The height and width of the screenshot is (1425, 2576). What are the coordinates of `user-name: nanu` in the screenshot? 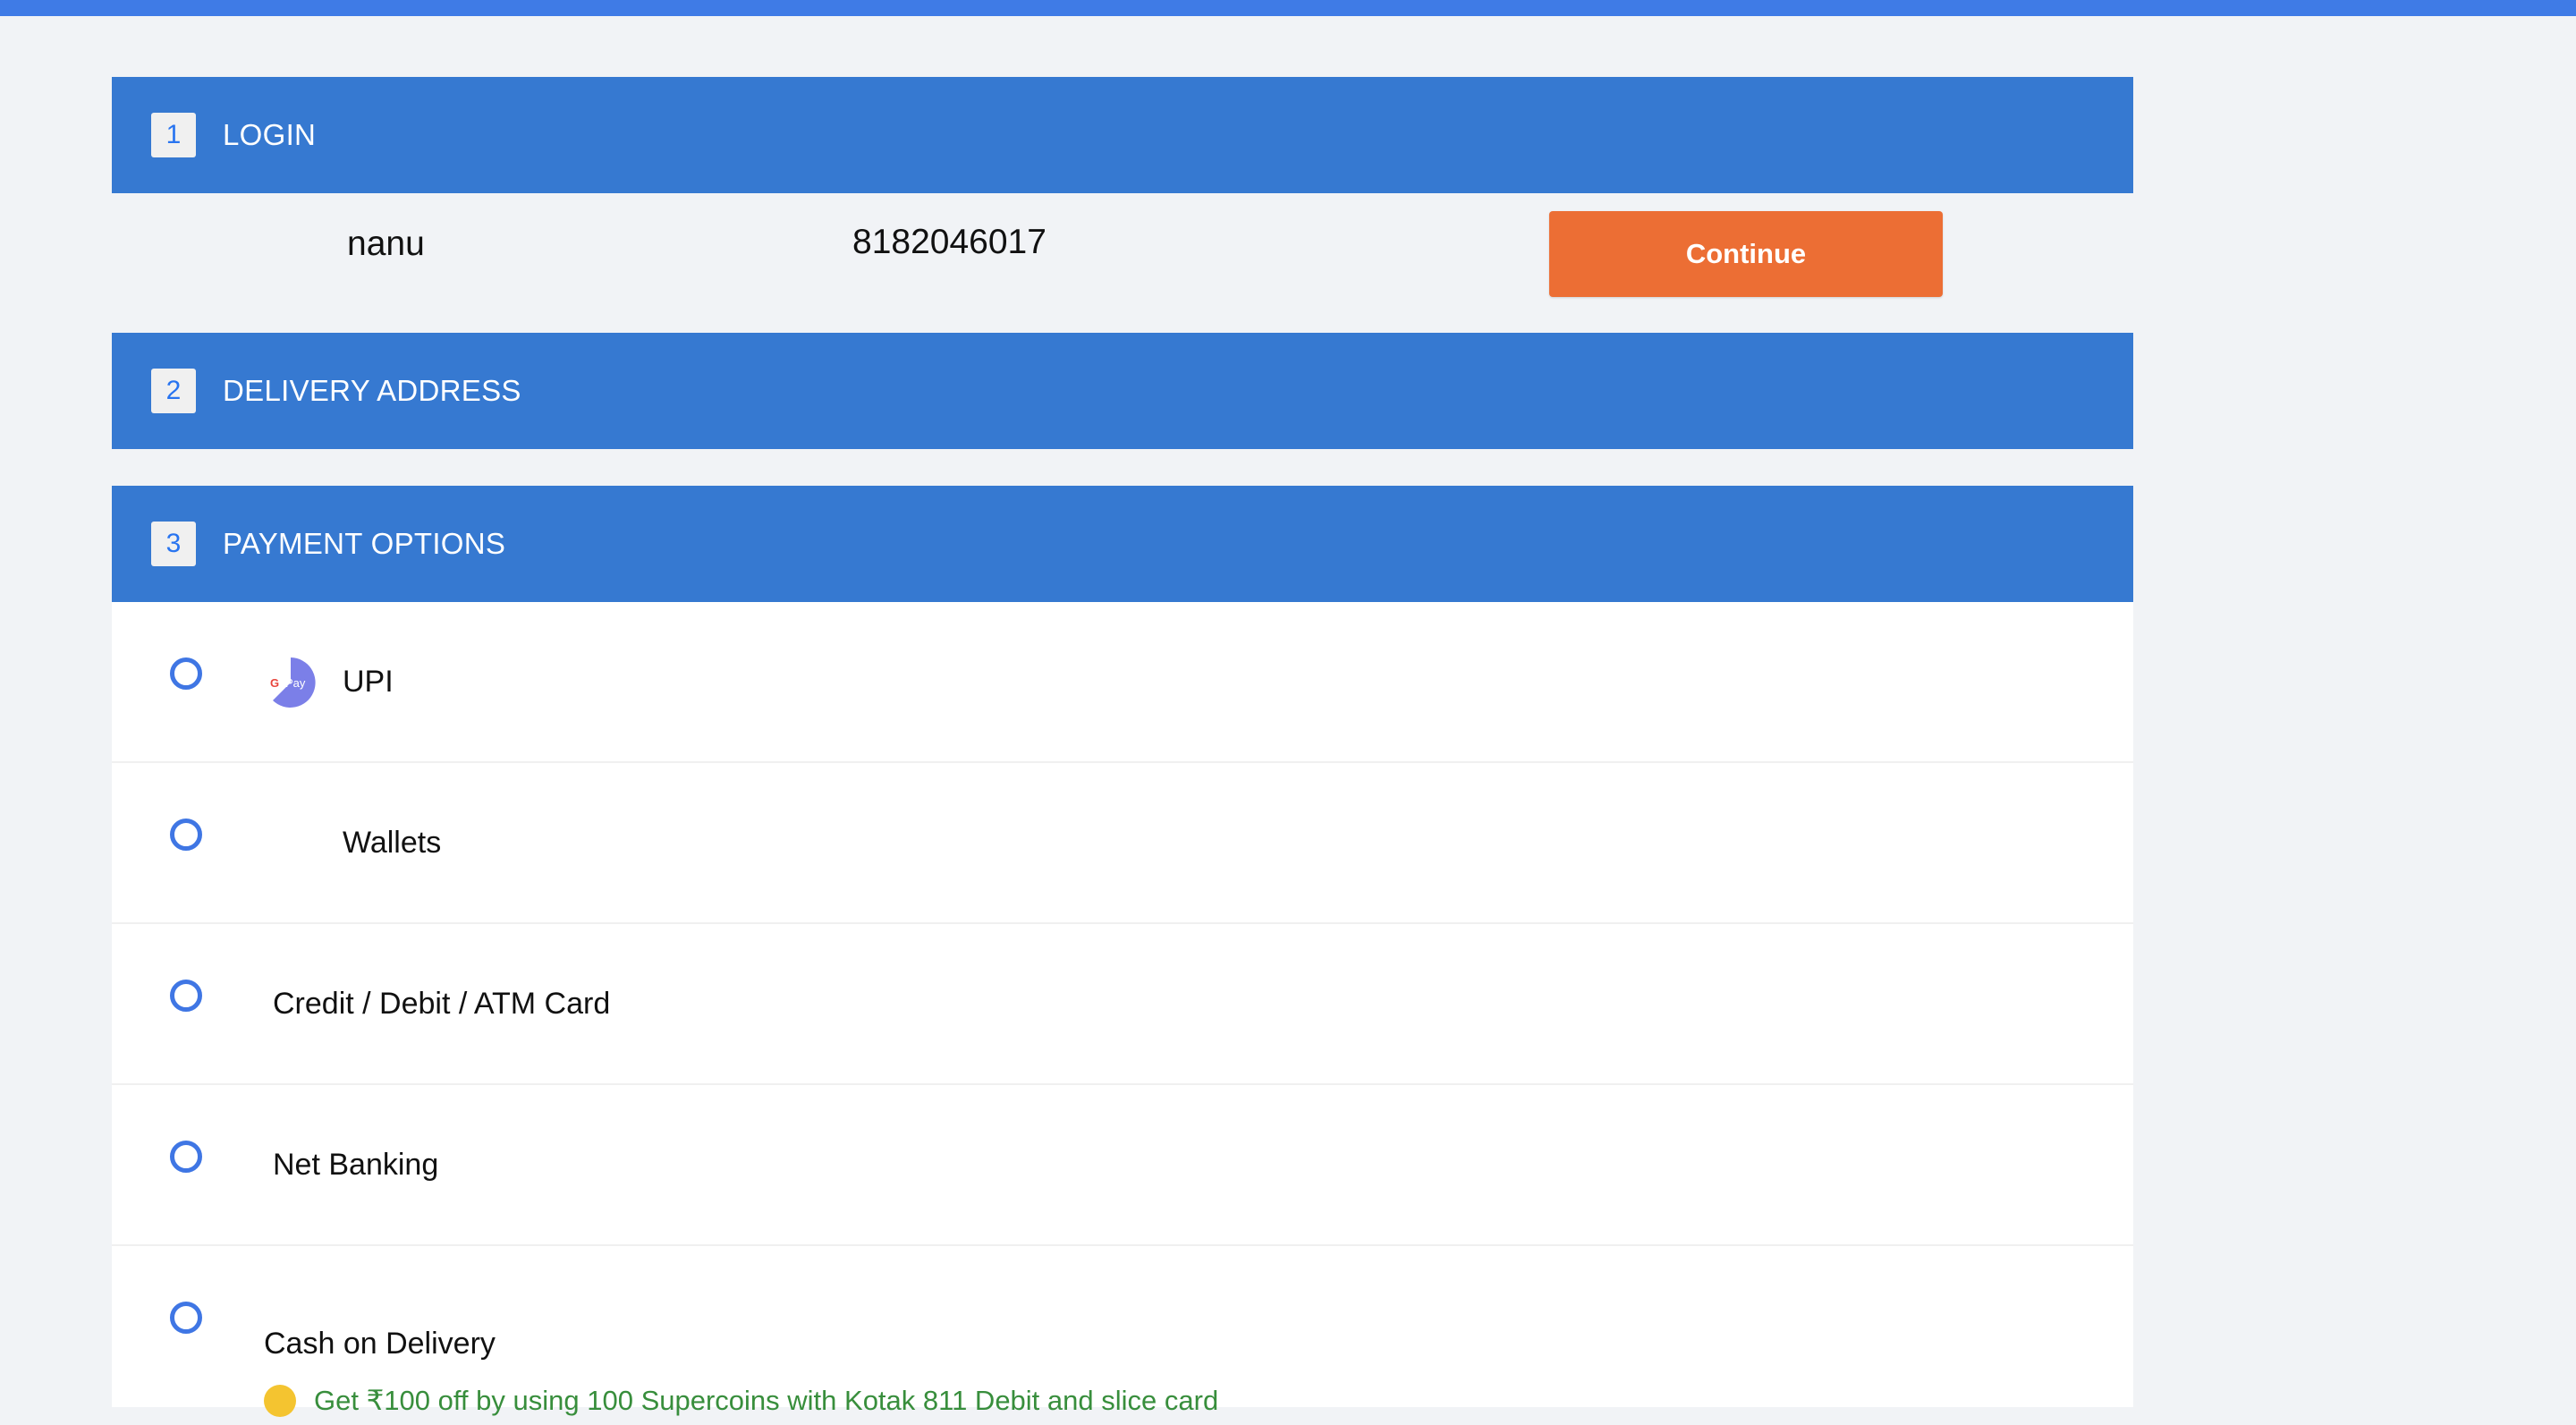 It's located at (386, 244).